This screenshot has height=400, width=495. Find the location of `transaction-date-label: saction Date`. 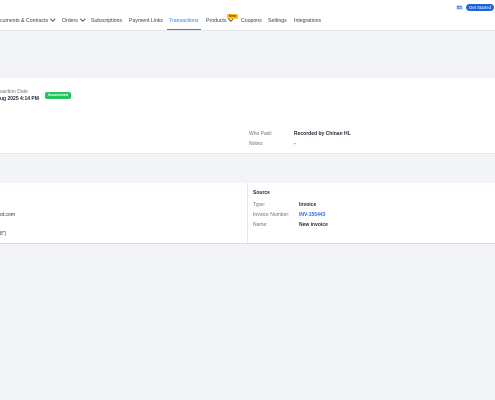

transaction-date-label: saction Date is located at coordinates (14, 92).